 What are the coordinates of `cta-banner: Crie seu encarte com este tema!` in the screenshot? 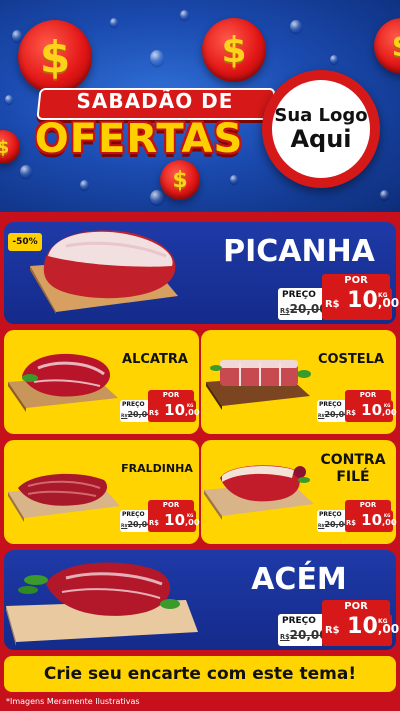 It's located at (200, 674).